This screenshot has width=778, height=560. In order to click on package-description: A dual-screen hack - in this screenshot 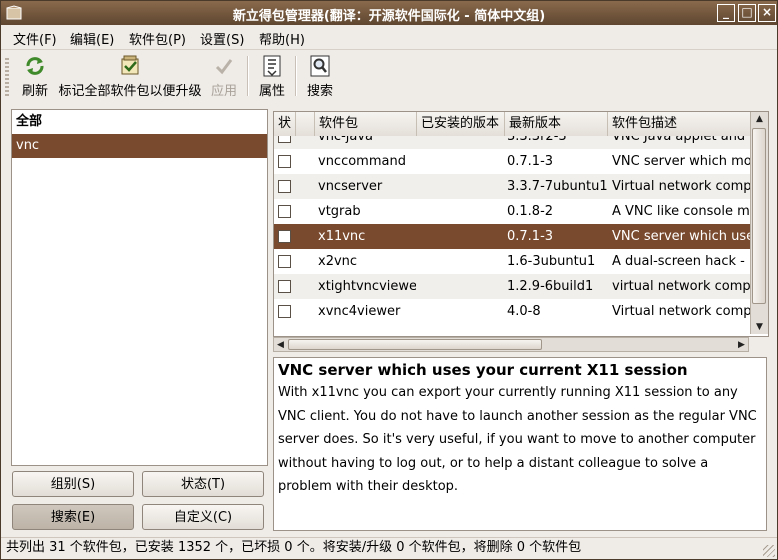, I will do `click(678, 261)`.